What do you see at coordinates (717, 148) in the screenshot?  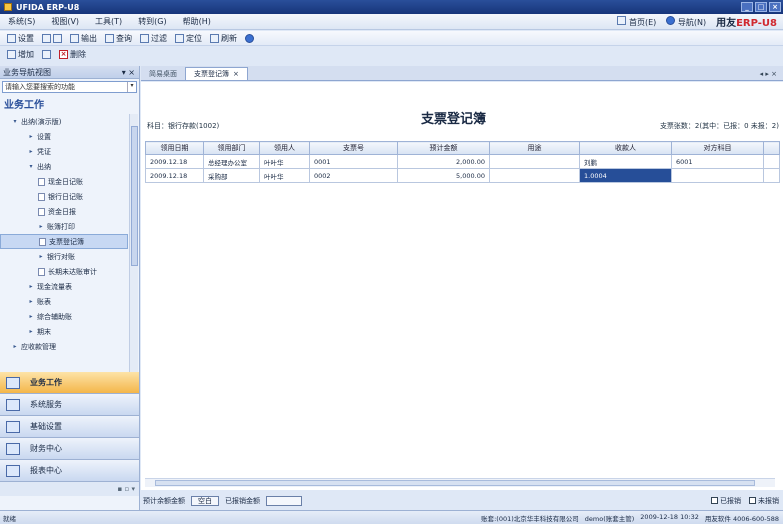 I see `column-header: 对方科目` at bounding box center [717, 148].